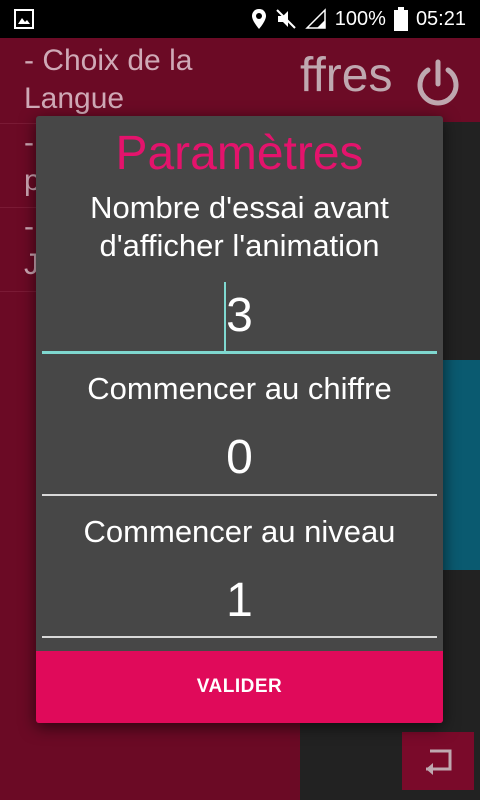 This screenshot has width=480, height=800. I want to click on location-icon, so click(258, 19).